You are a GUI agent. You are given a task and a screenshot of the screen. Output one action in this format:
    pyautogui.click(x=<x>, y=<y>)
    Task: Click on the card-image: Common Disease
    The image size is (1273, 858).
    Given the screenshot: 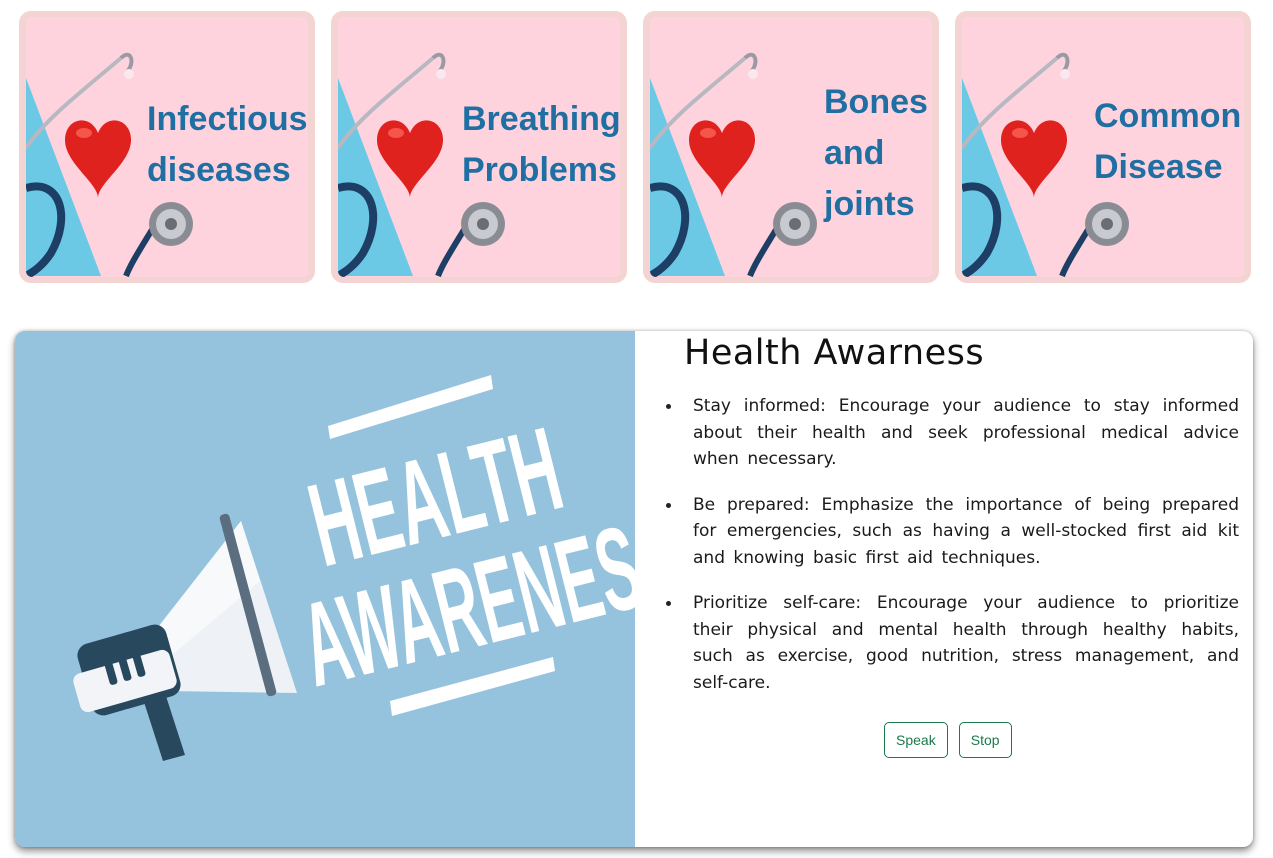 What is the action you would take?
    pyautogui.click(x=1103, y=147)
    